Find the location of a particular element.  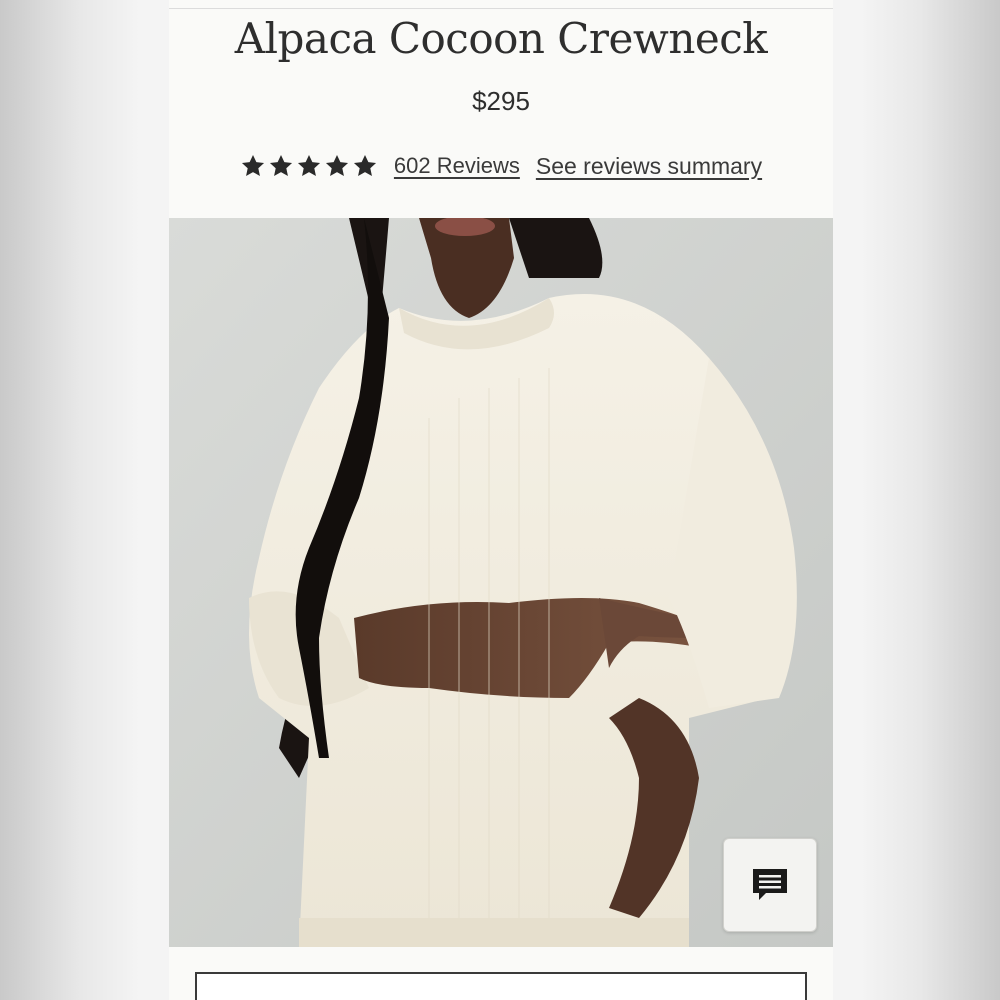

star-rating is located at coordinates (309, 166).